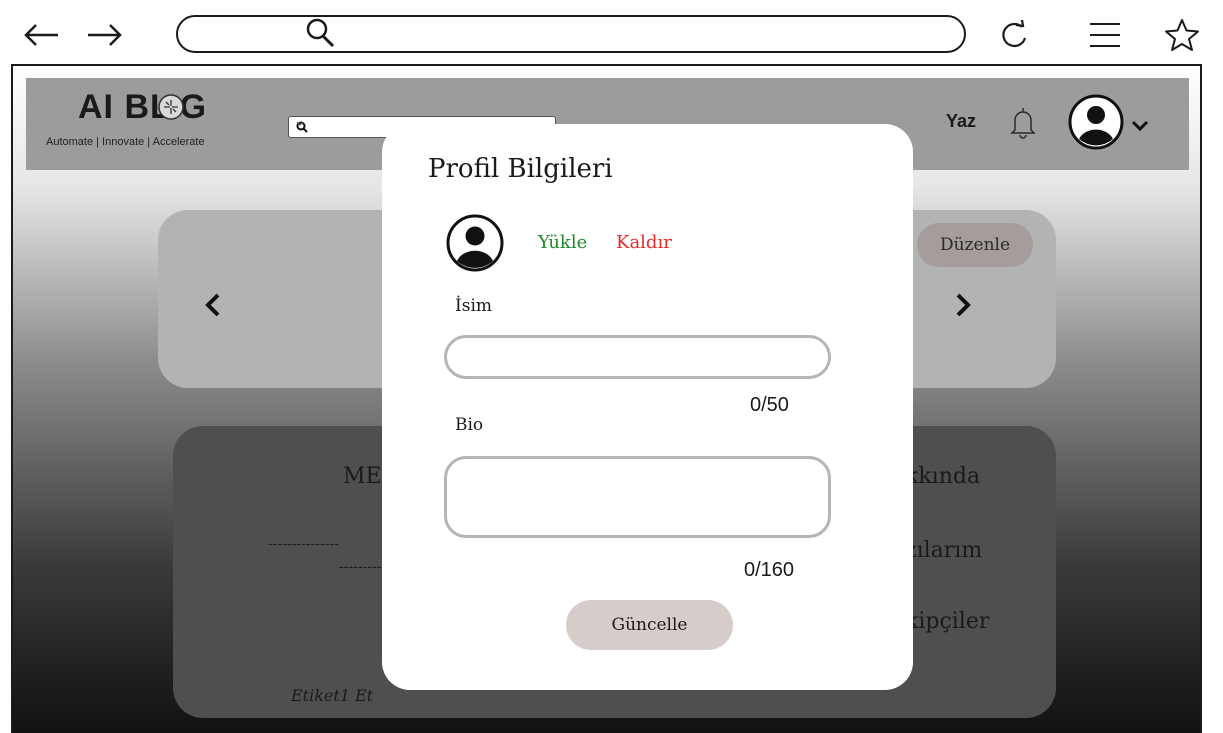 This screenshot has width=1223, height=733. What do you see at coordinates (769, 570) in the screenshot?
I see `bio-char-counter: 0/160` at bounding box center [769, 570].